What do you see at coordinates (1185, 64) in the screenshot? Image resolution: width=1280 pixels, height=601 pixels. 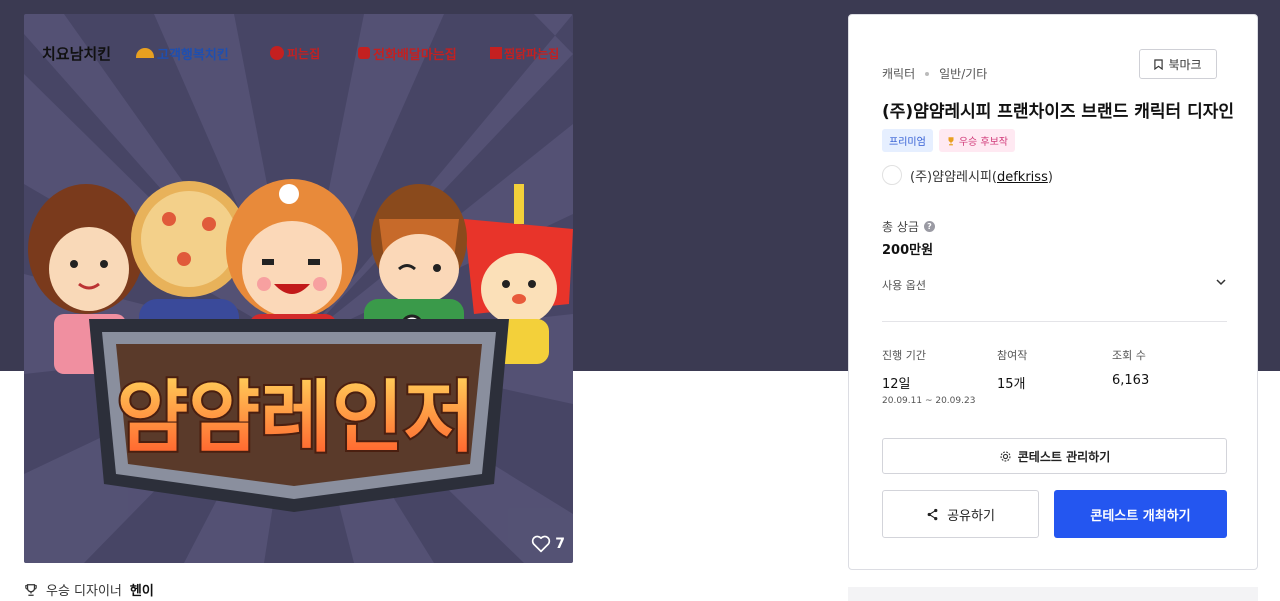 I see `bookmark-label: 북마크` at bounding box center [1185, 64].